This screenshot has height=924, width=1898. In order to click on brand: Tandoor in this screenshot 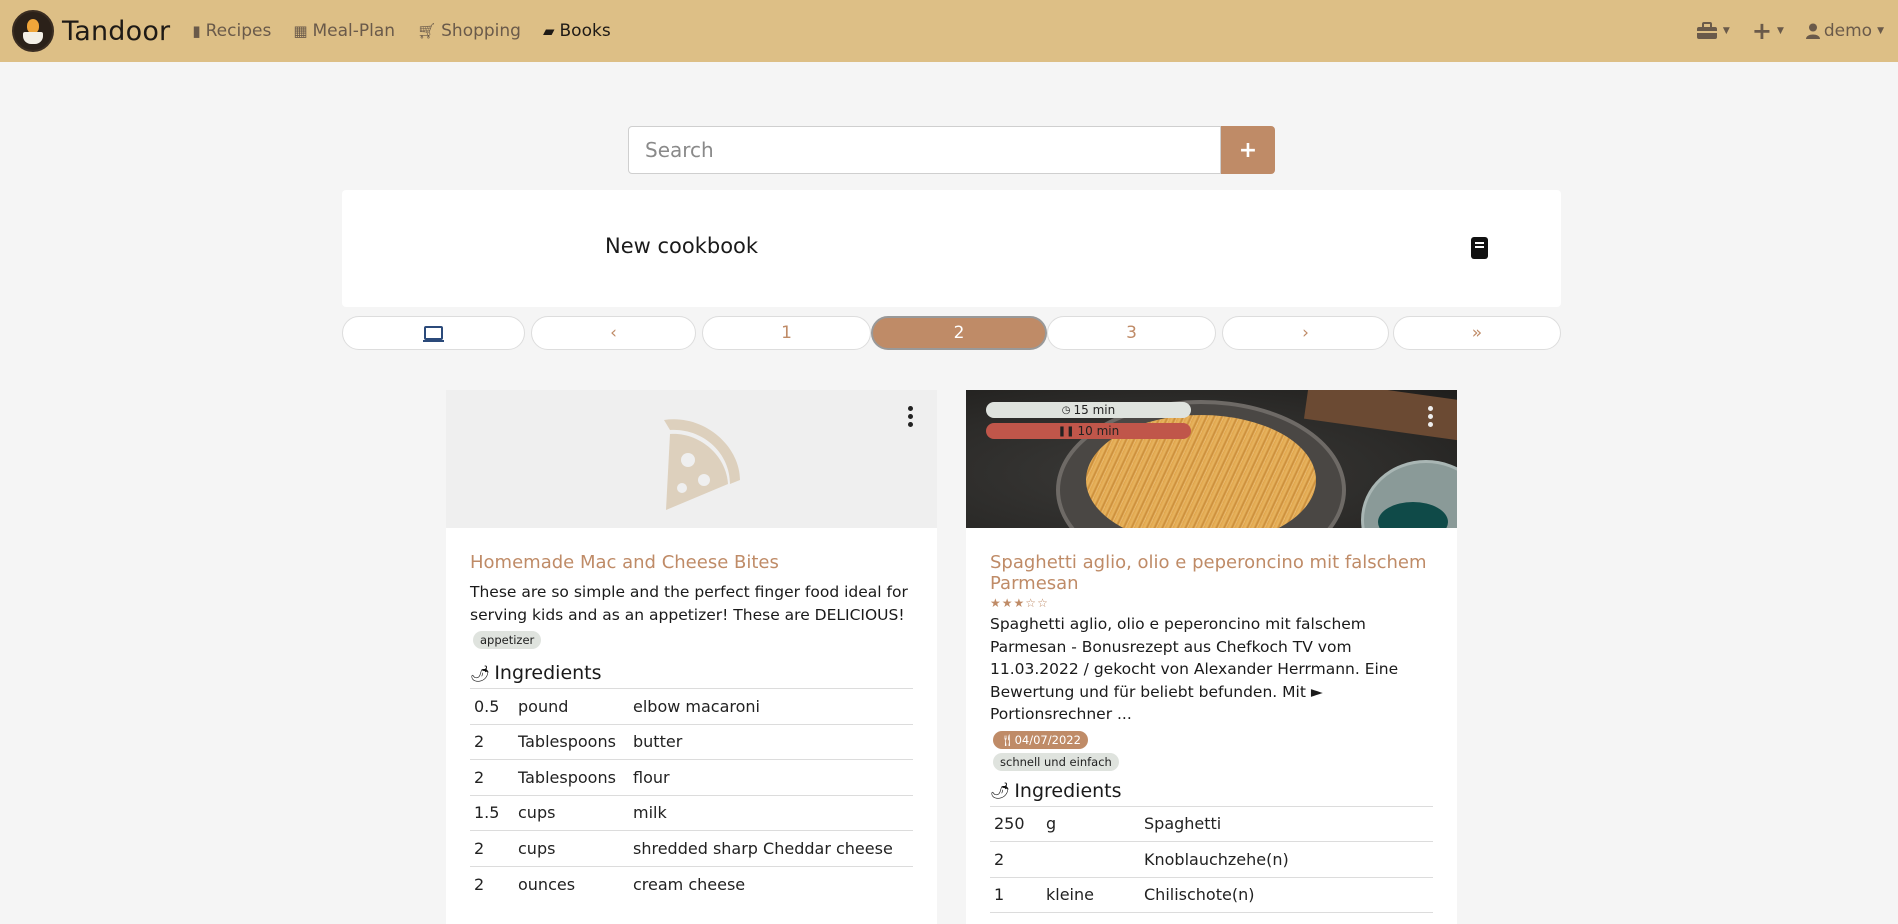, I will do `click(91, 31)`.